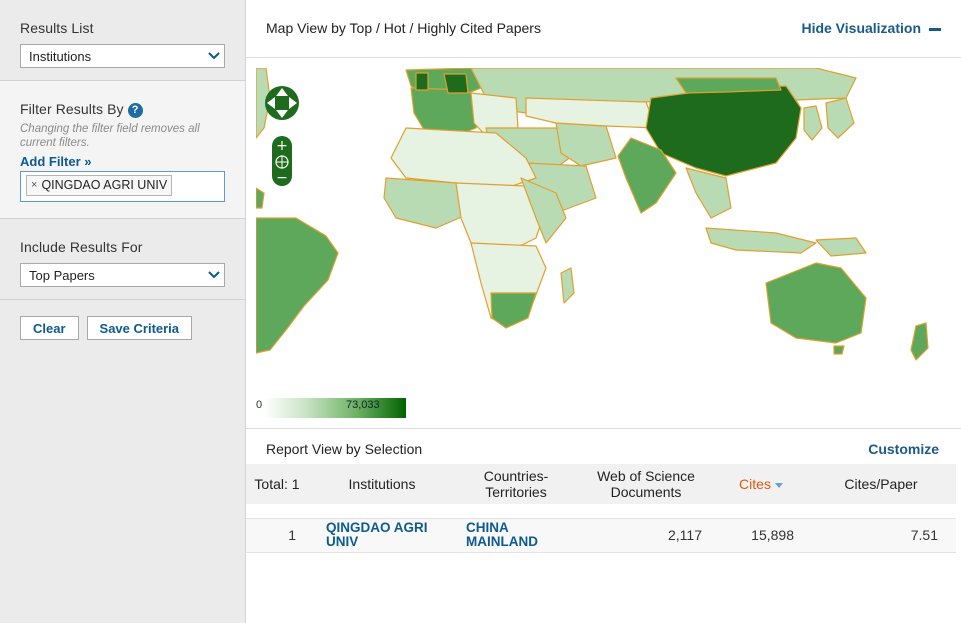 Image resolution: width=961 pixels, height=623 pixels. Describe the element at coordinates (72, 109) in the screenshot. I see `filter-title-text: Filter Results By` at that location.